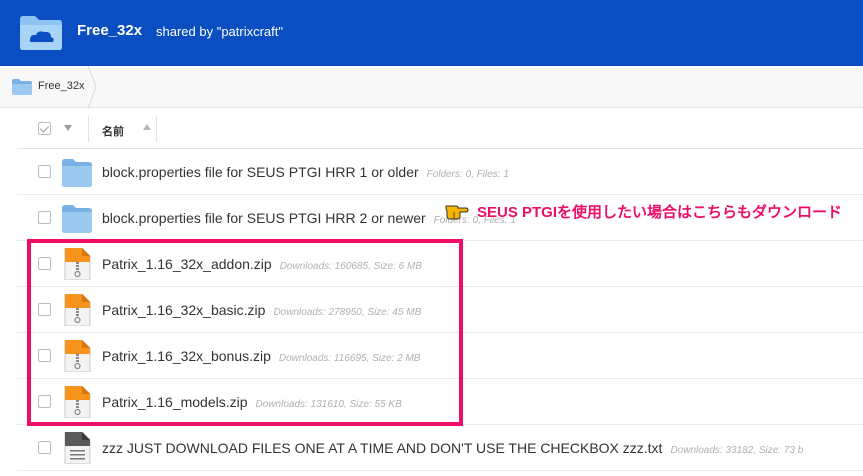  I want to click on shared-by-text: shared by "patrixcraft", so click(220, 31).